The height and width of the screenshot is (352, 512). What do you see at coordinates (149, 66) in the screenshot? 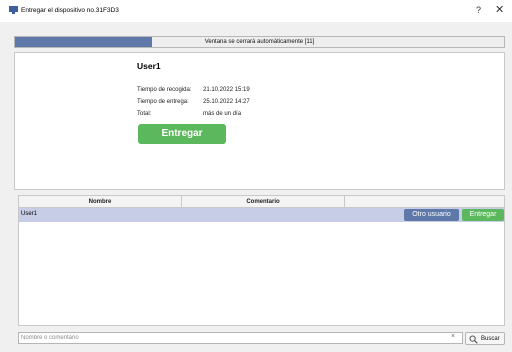
I see `user-name: User1` at bounding box center [149, 66].